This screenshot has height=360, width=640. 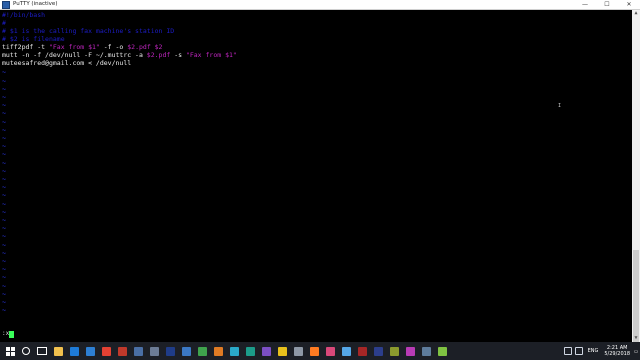 I want to click on taskbar-app-lime-icon, so click(x=442, y=351).